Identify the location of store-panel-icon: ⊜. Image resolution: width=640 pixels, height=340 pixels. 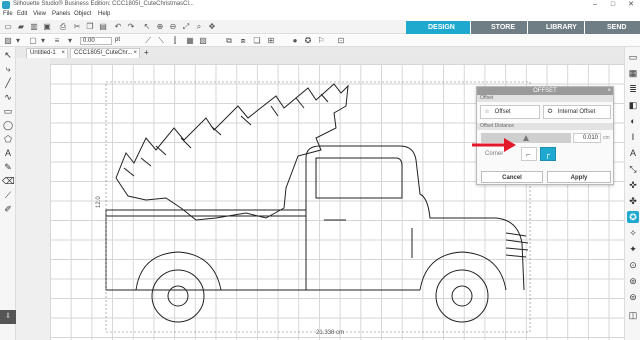
(633, 297).